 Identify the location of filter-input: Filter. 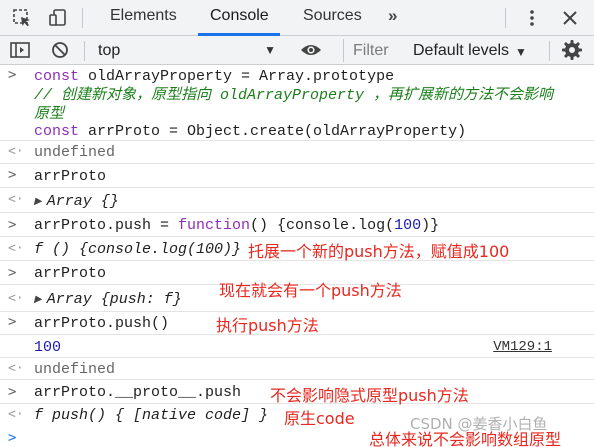
(369, 50).